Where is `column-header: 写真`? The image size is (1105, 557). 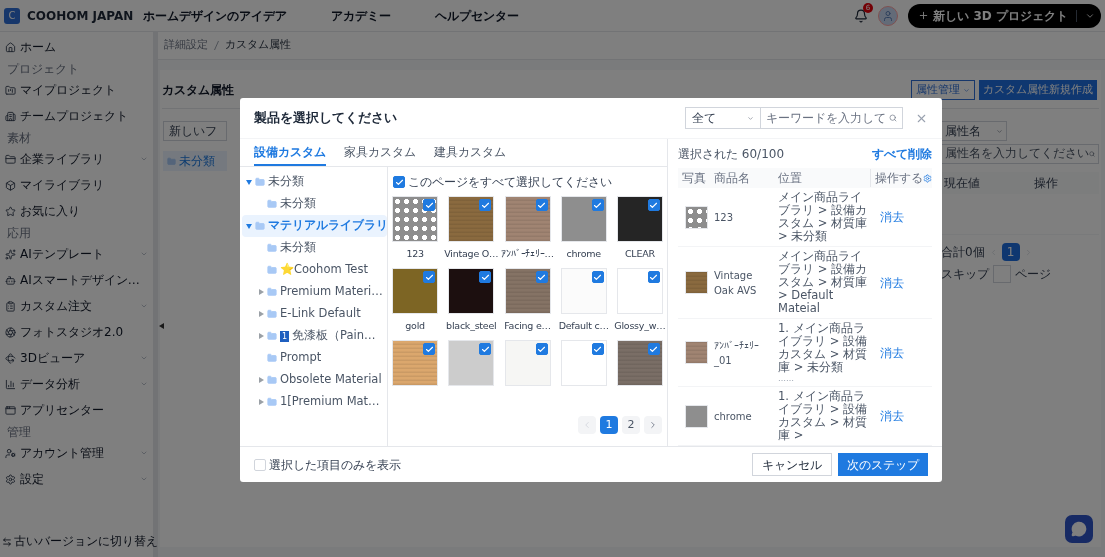 column-header: 写真 is located at coordinates (694, 178).